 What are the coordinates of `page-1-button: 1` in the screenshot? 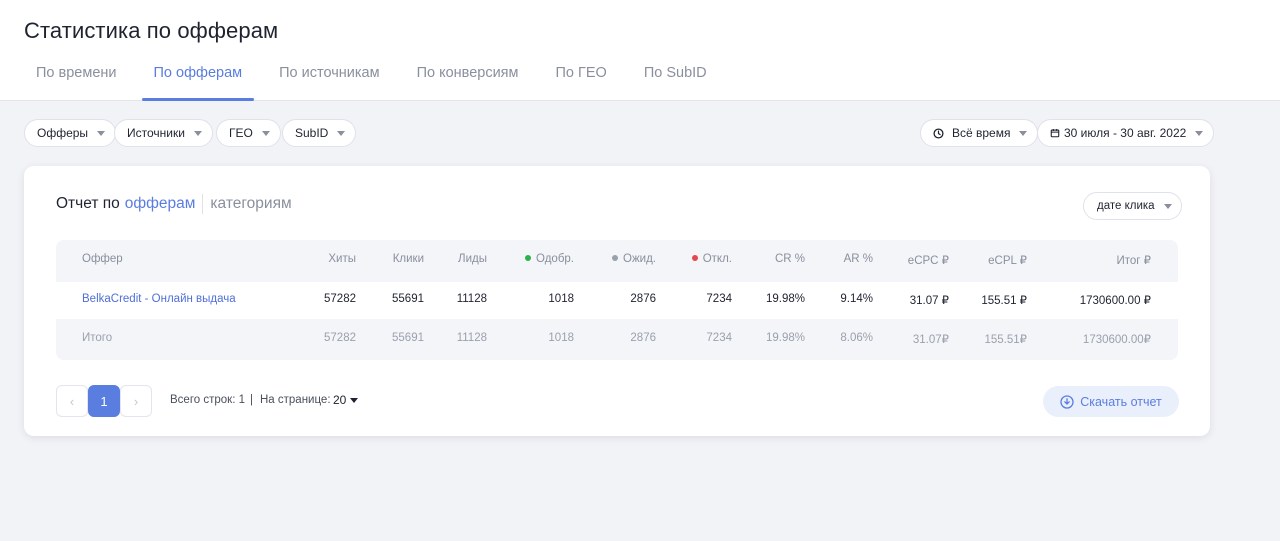 It's located at (104, 401).